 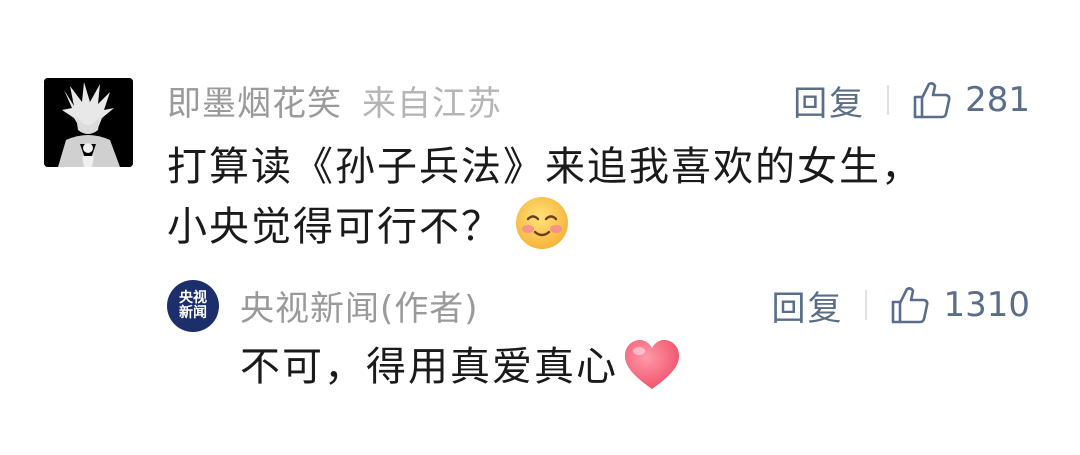 What do you see at coordinates (607, 227) in the screenshot?
I see `comment-text-line-2: 小央觉得可行不？` at bounding box center [607, 227].